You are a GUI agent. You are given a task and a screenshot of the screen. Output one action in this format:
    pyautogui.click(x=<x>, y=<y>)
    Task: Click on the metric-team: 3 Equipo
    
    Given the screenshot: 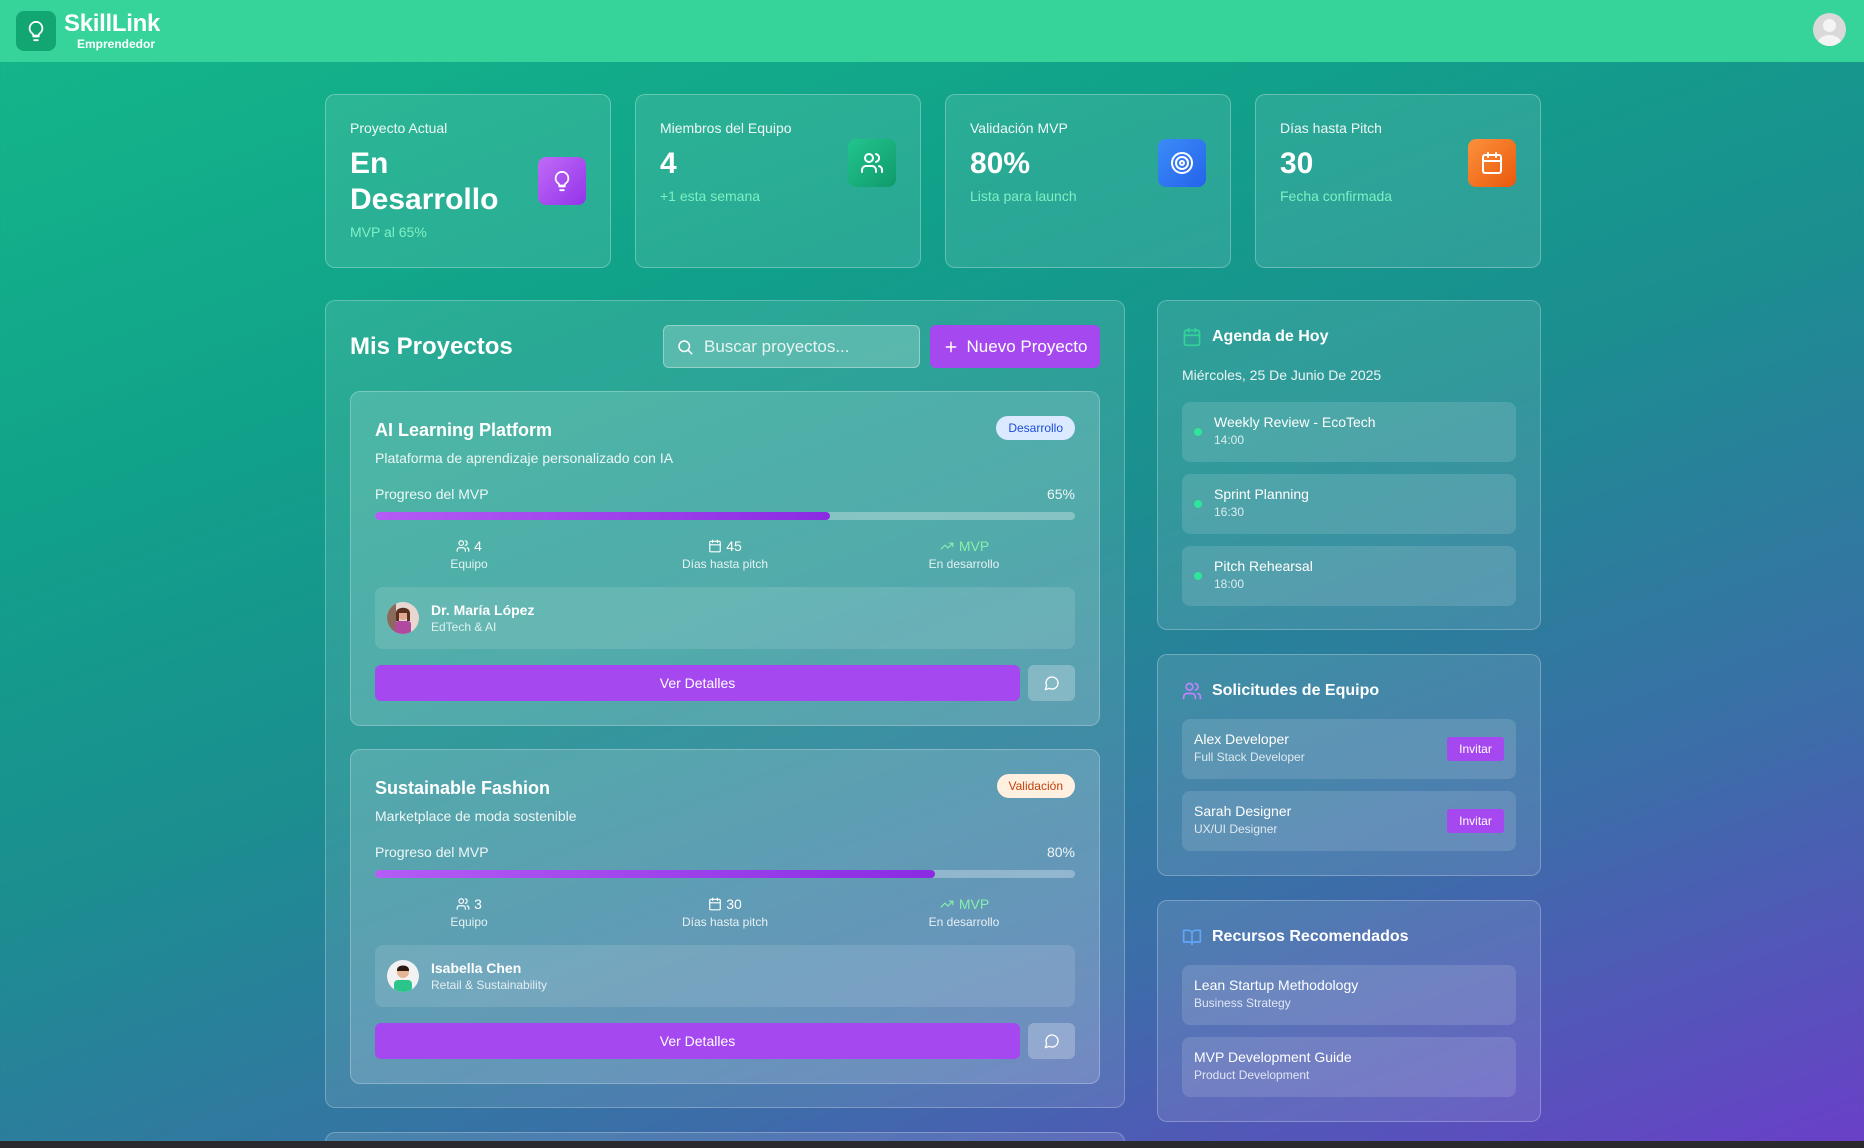 What is the action you would take?
    pyautogui.click(x=469, y=912)
    